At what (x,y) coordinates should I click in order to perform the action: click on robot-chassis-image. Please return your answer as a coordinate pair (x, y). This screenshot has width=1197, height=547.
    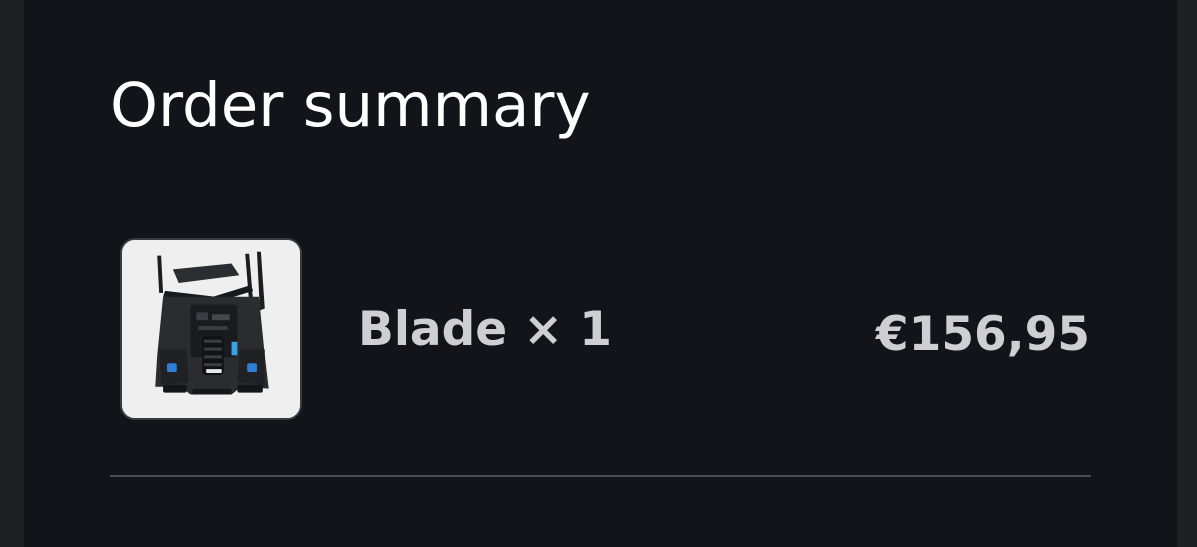
    Looking at the image, I should click on (211, 329).